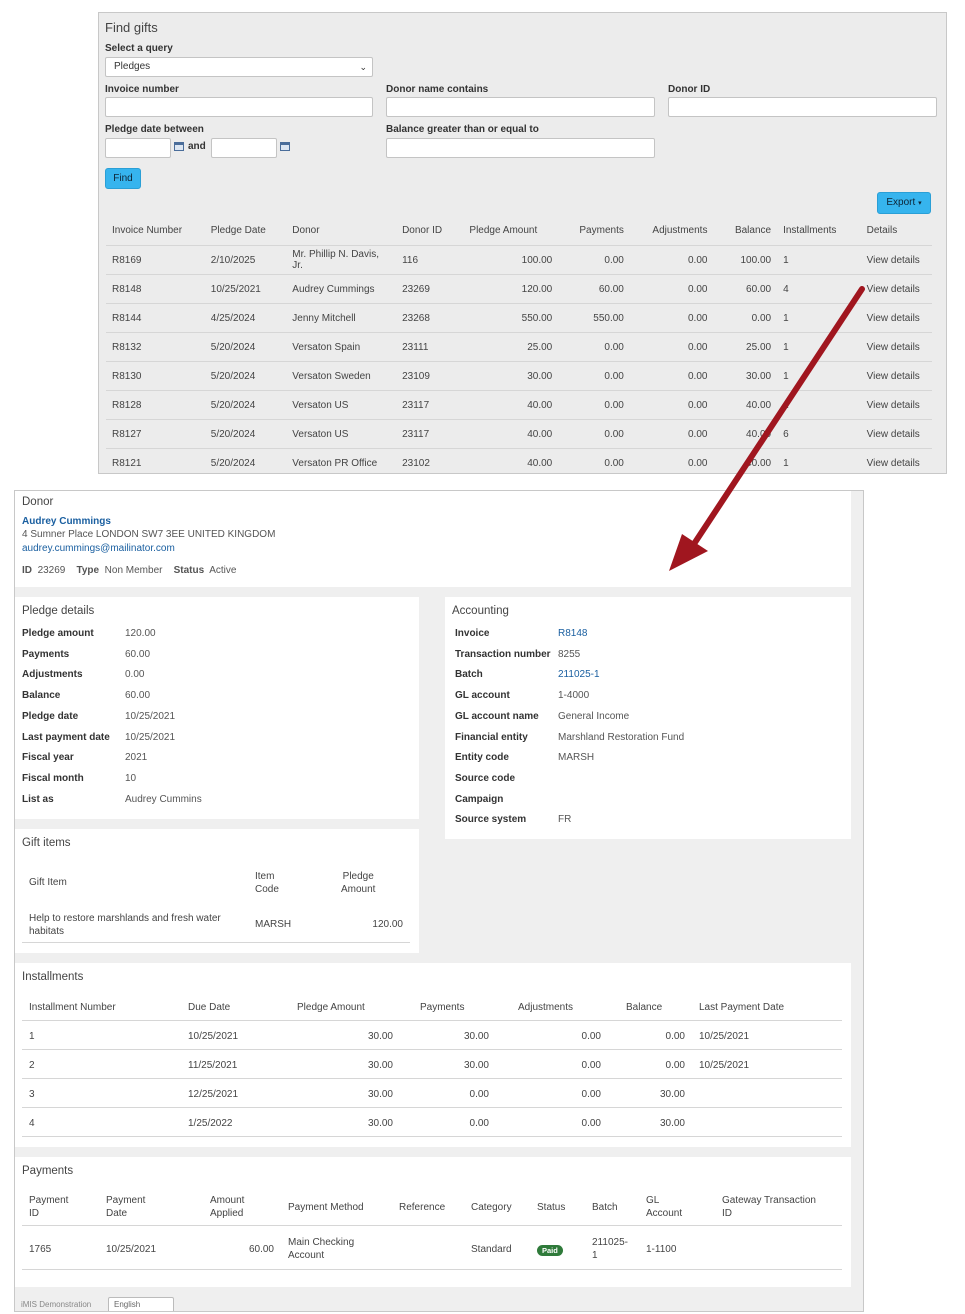 This screenshot has width=965, height=1314. I want to click on divider, so click(432, 1049).